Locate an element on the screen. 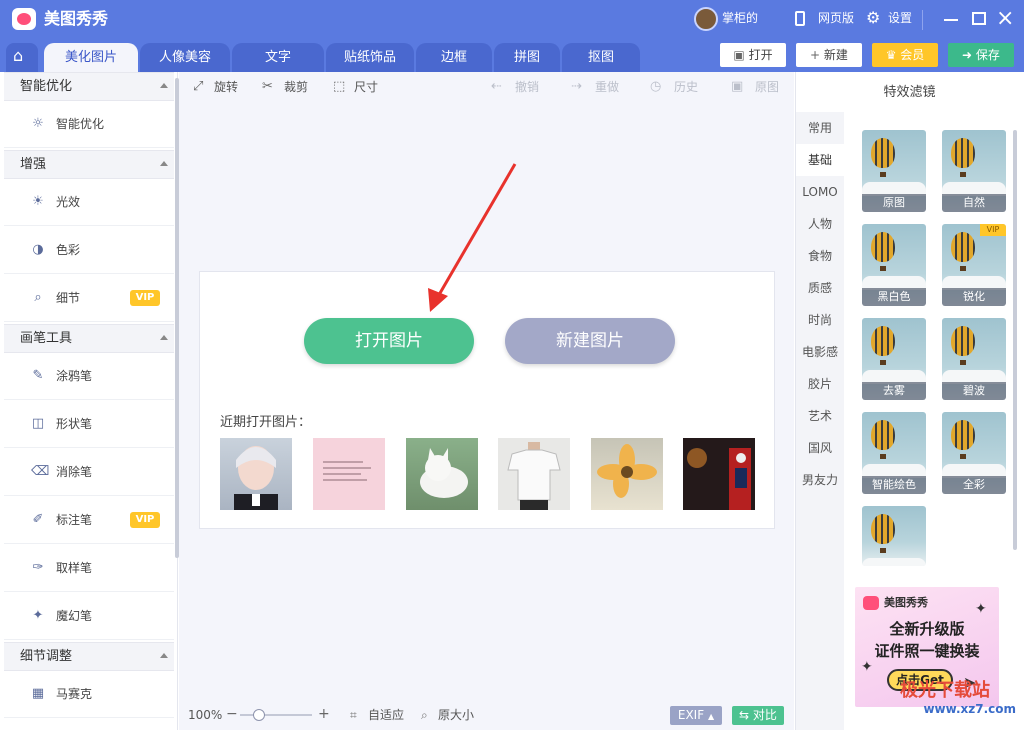  item-magic-pen: ✦ 魔幻笔 is located at coordinates (89, 616).